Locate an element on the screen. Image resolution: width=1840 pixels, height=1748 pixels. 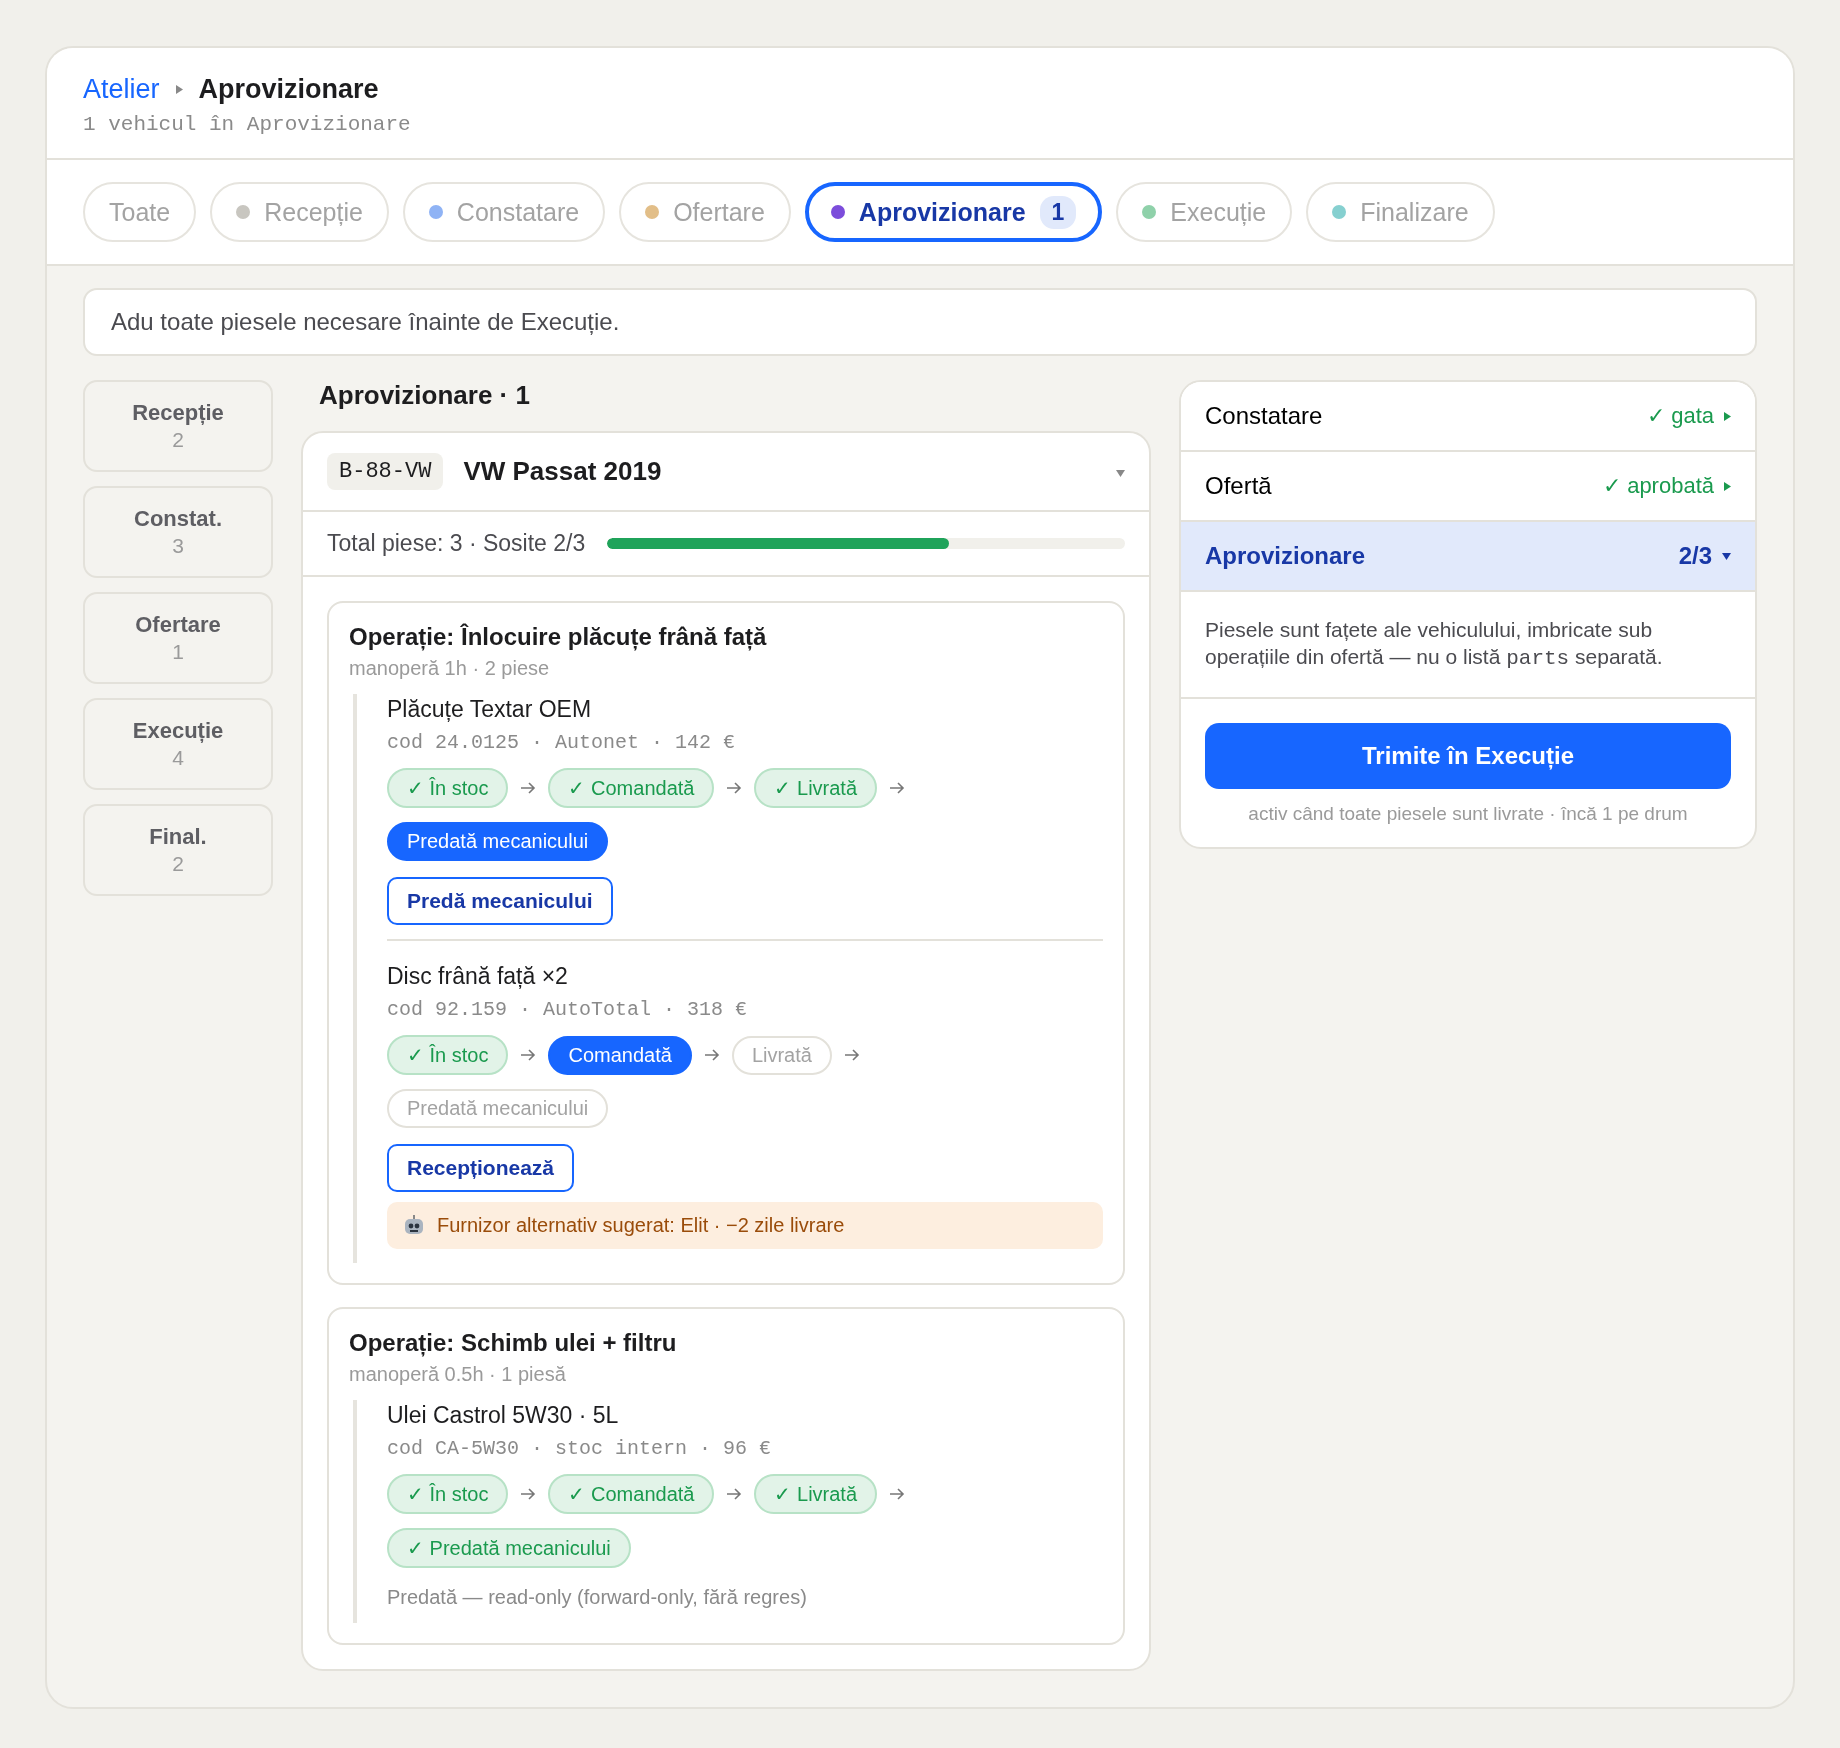
status-chip: Livrată is located at coordinates (781, 1055).